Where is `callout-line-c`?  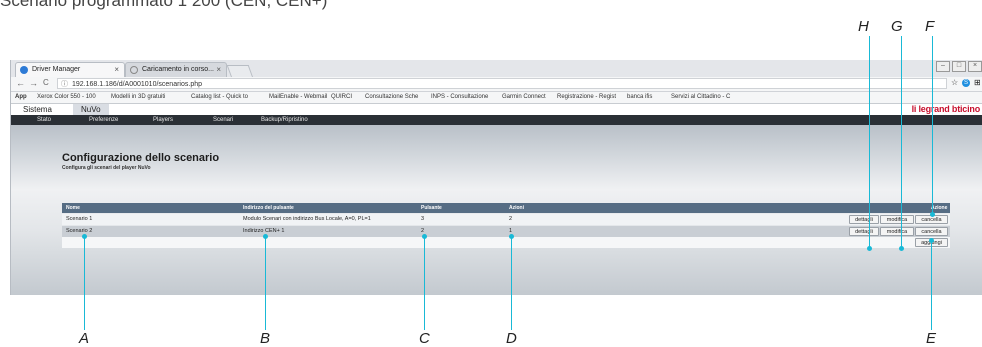 callout-line-c is located at coordinates (424, 283).